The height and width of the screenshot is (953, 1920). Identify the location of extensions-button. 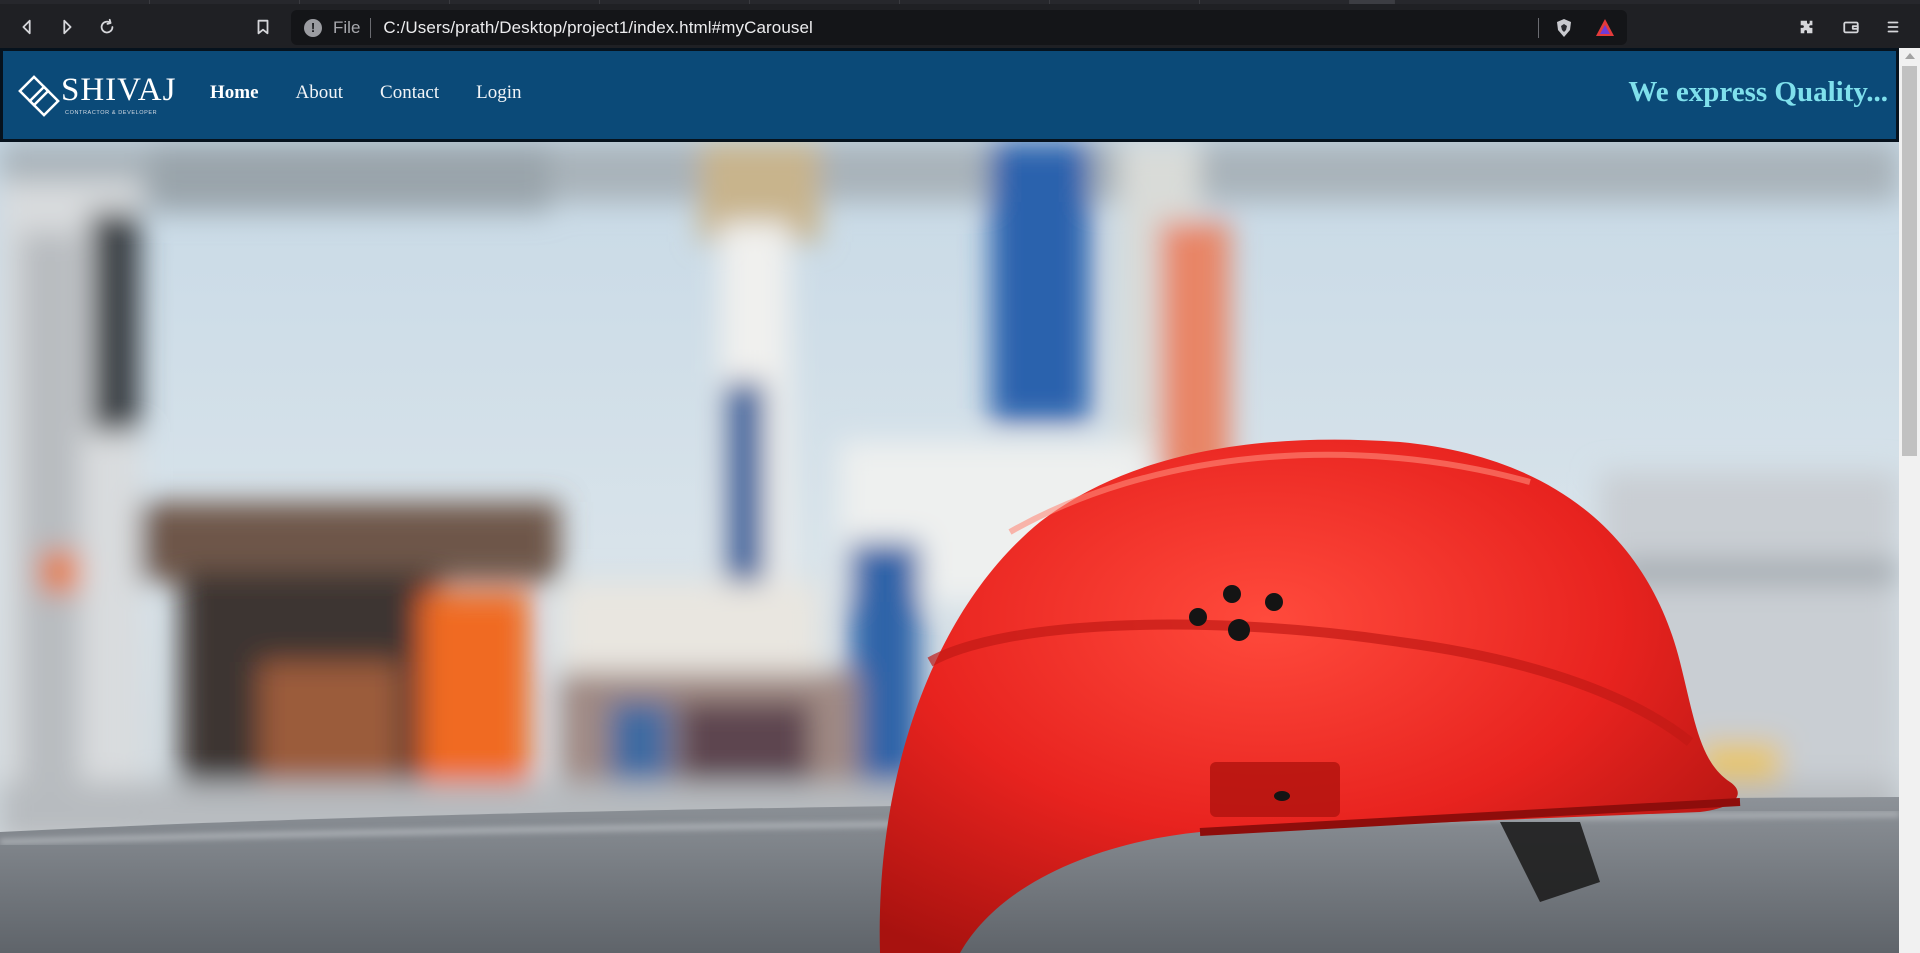
(1807, 27).